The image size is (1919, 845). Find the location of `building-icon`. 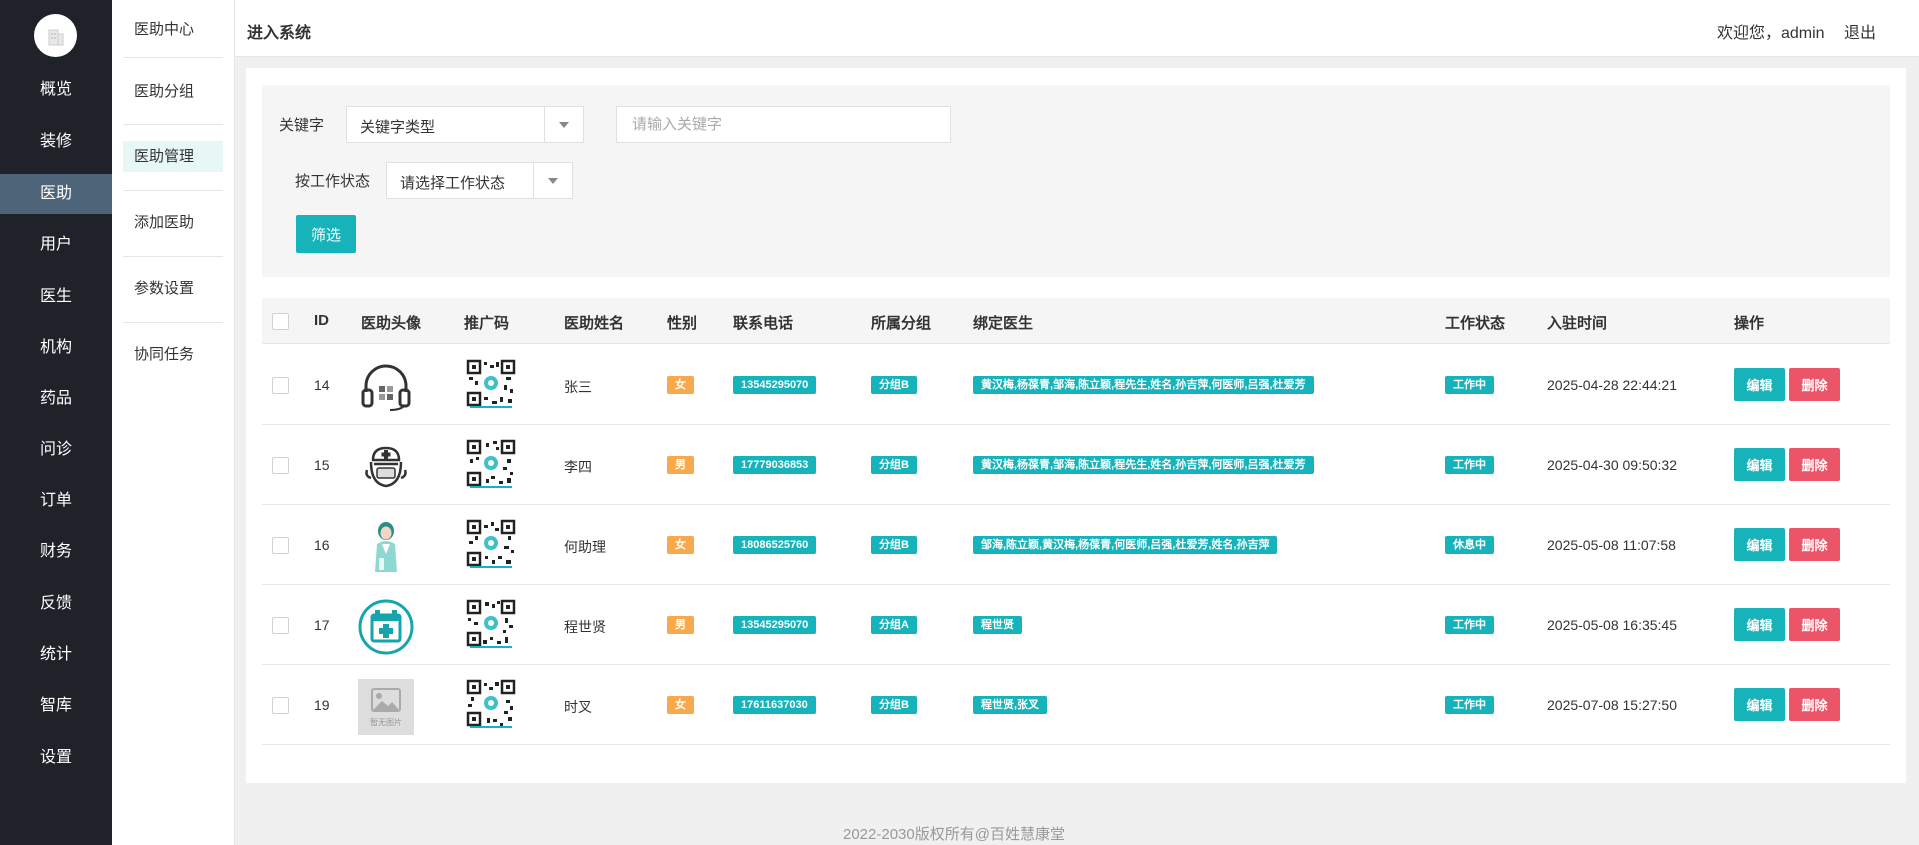

building-icon is located at coordinates (55, 37).